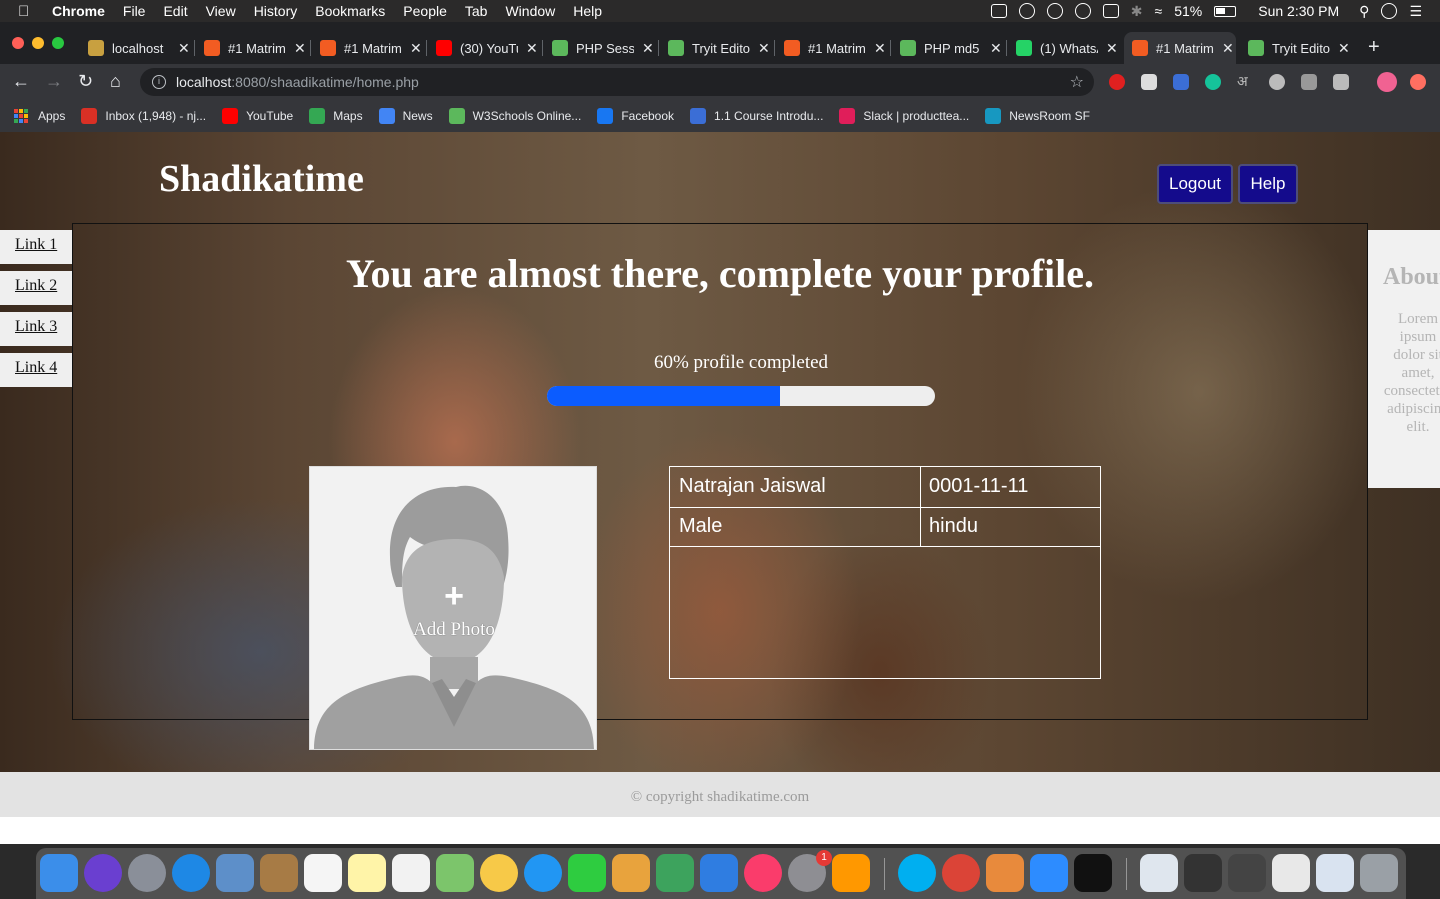 The width and height of the screenshot is (1440, 899). What do you see at coordinates (1415, 11) in the screenshot?
I see `notification-center-icon: ☰` at bounding box center [1415, 11].